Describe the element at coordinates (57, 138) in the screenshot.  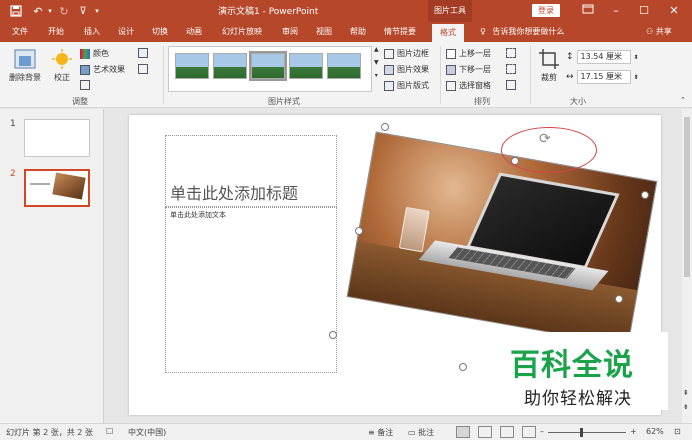
I see `slide-thumbnail` at that location.